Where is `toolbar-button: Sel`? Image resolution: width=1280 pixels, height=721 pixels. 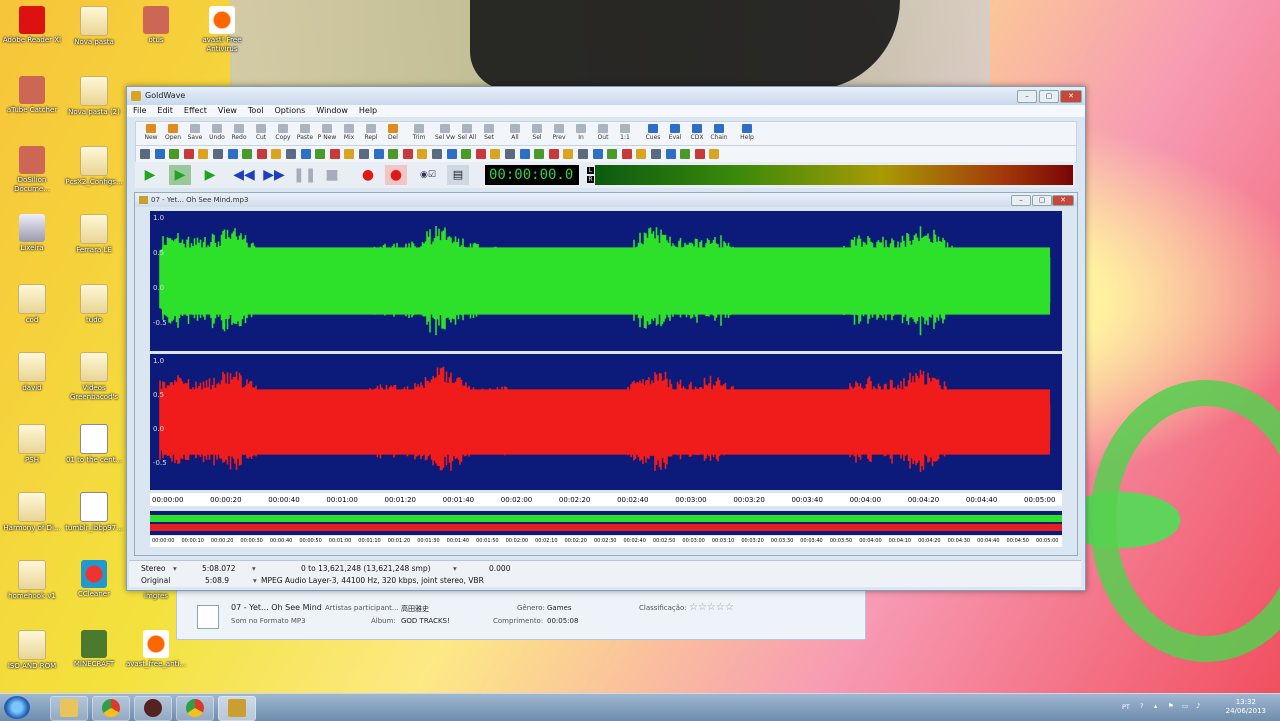
toolbar-button: Sel is located at coordinates (537, 133).